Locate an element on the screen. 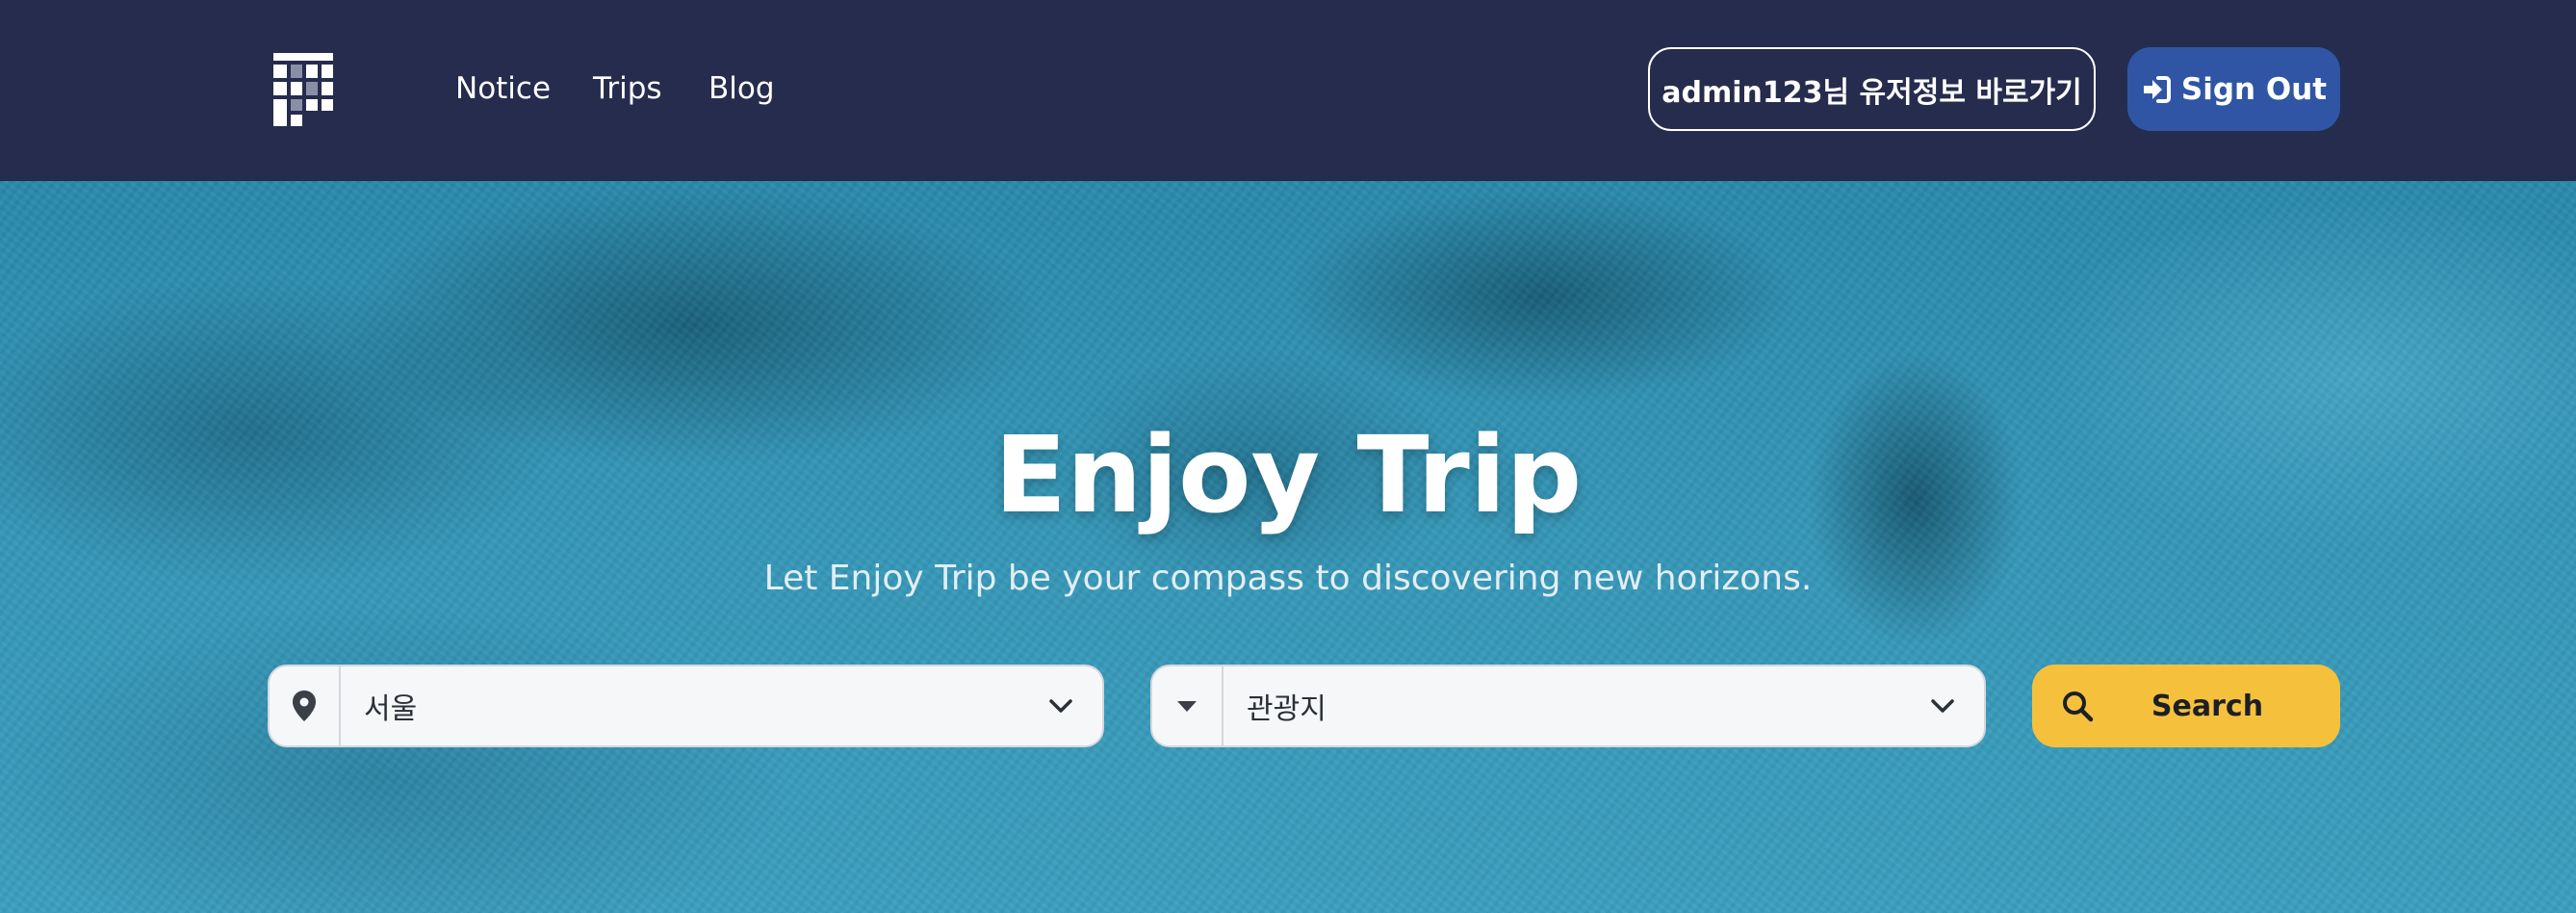 Image resolution: width=2576 pixels, height=913 pixels. region-select-group: 서울 is located at coordinates (686, 706).